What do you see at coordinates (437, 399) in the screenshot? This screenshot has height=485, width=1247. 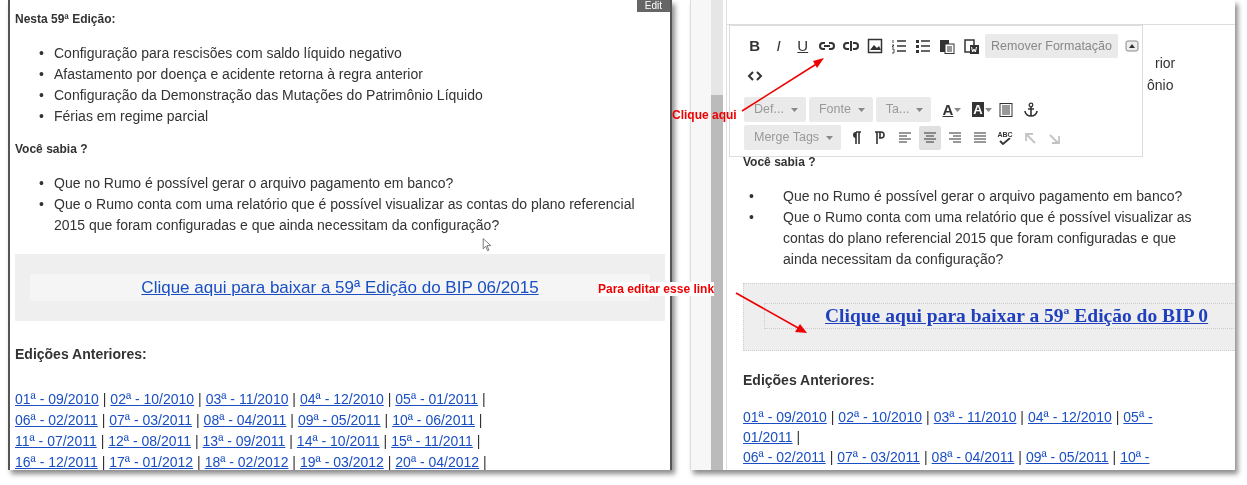 I see `edition-link: 05ª - 01/2011` at bounding box center [437, 399].